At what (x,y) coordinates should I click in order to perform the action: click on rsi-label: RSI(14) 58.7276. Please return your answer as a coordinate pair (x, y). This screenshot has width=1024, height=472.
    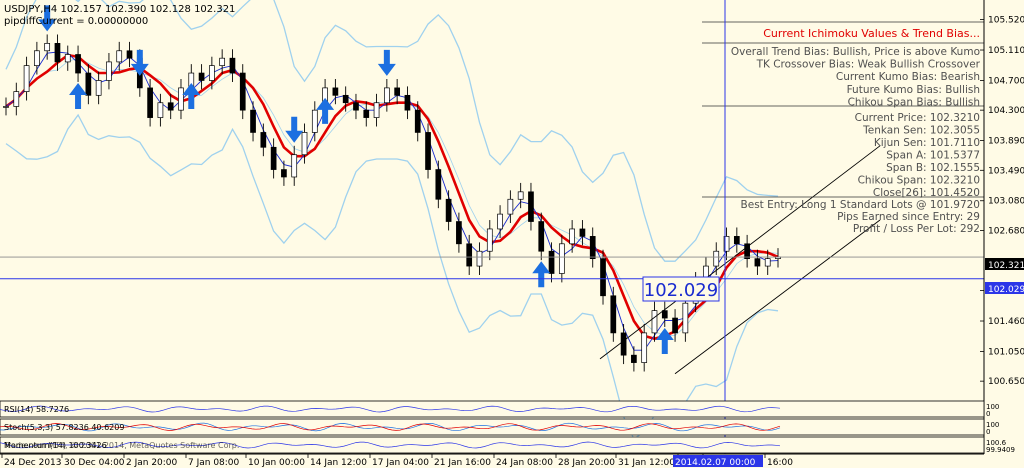
    Looking at the image, I should click on (36, 409).